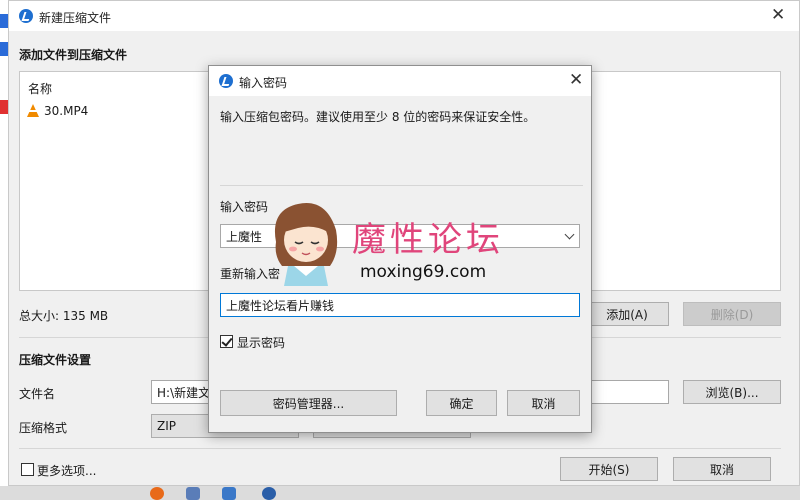  I want to click on taskbar, so click(400, 493).